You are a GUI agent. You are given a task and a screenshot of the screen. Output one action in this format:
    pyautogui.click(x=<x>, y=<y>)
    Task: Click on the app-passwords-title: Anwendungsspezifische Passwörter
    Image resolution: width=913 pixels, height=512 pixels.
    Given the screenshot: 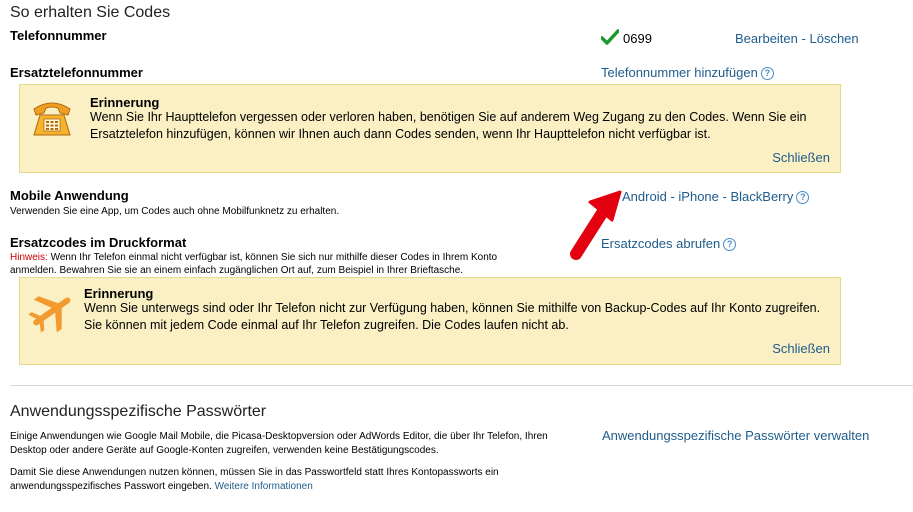 What is the action you would take?
    pyautogui.click(x=138, y=411)
    